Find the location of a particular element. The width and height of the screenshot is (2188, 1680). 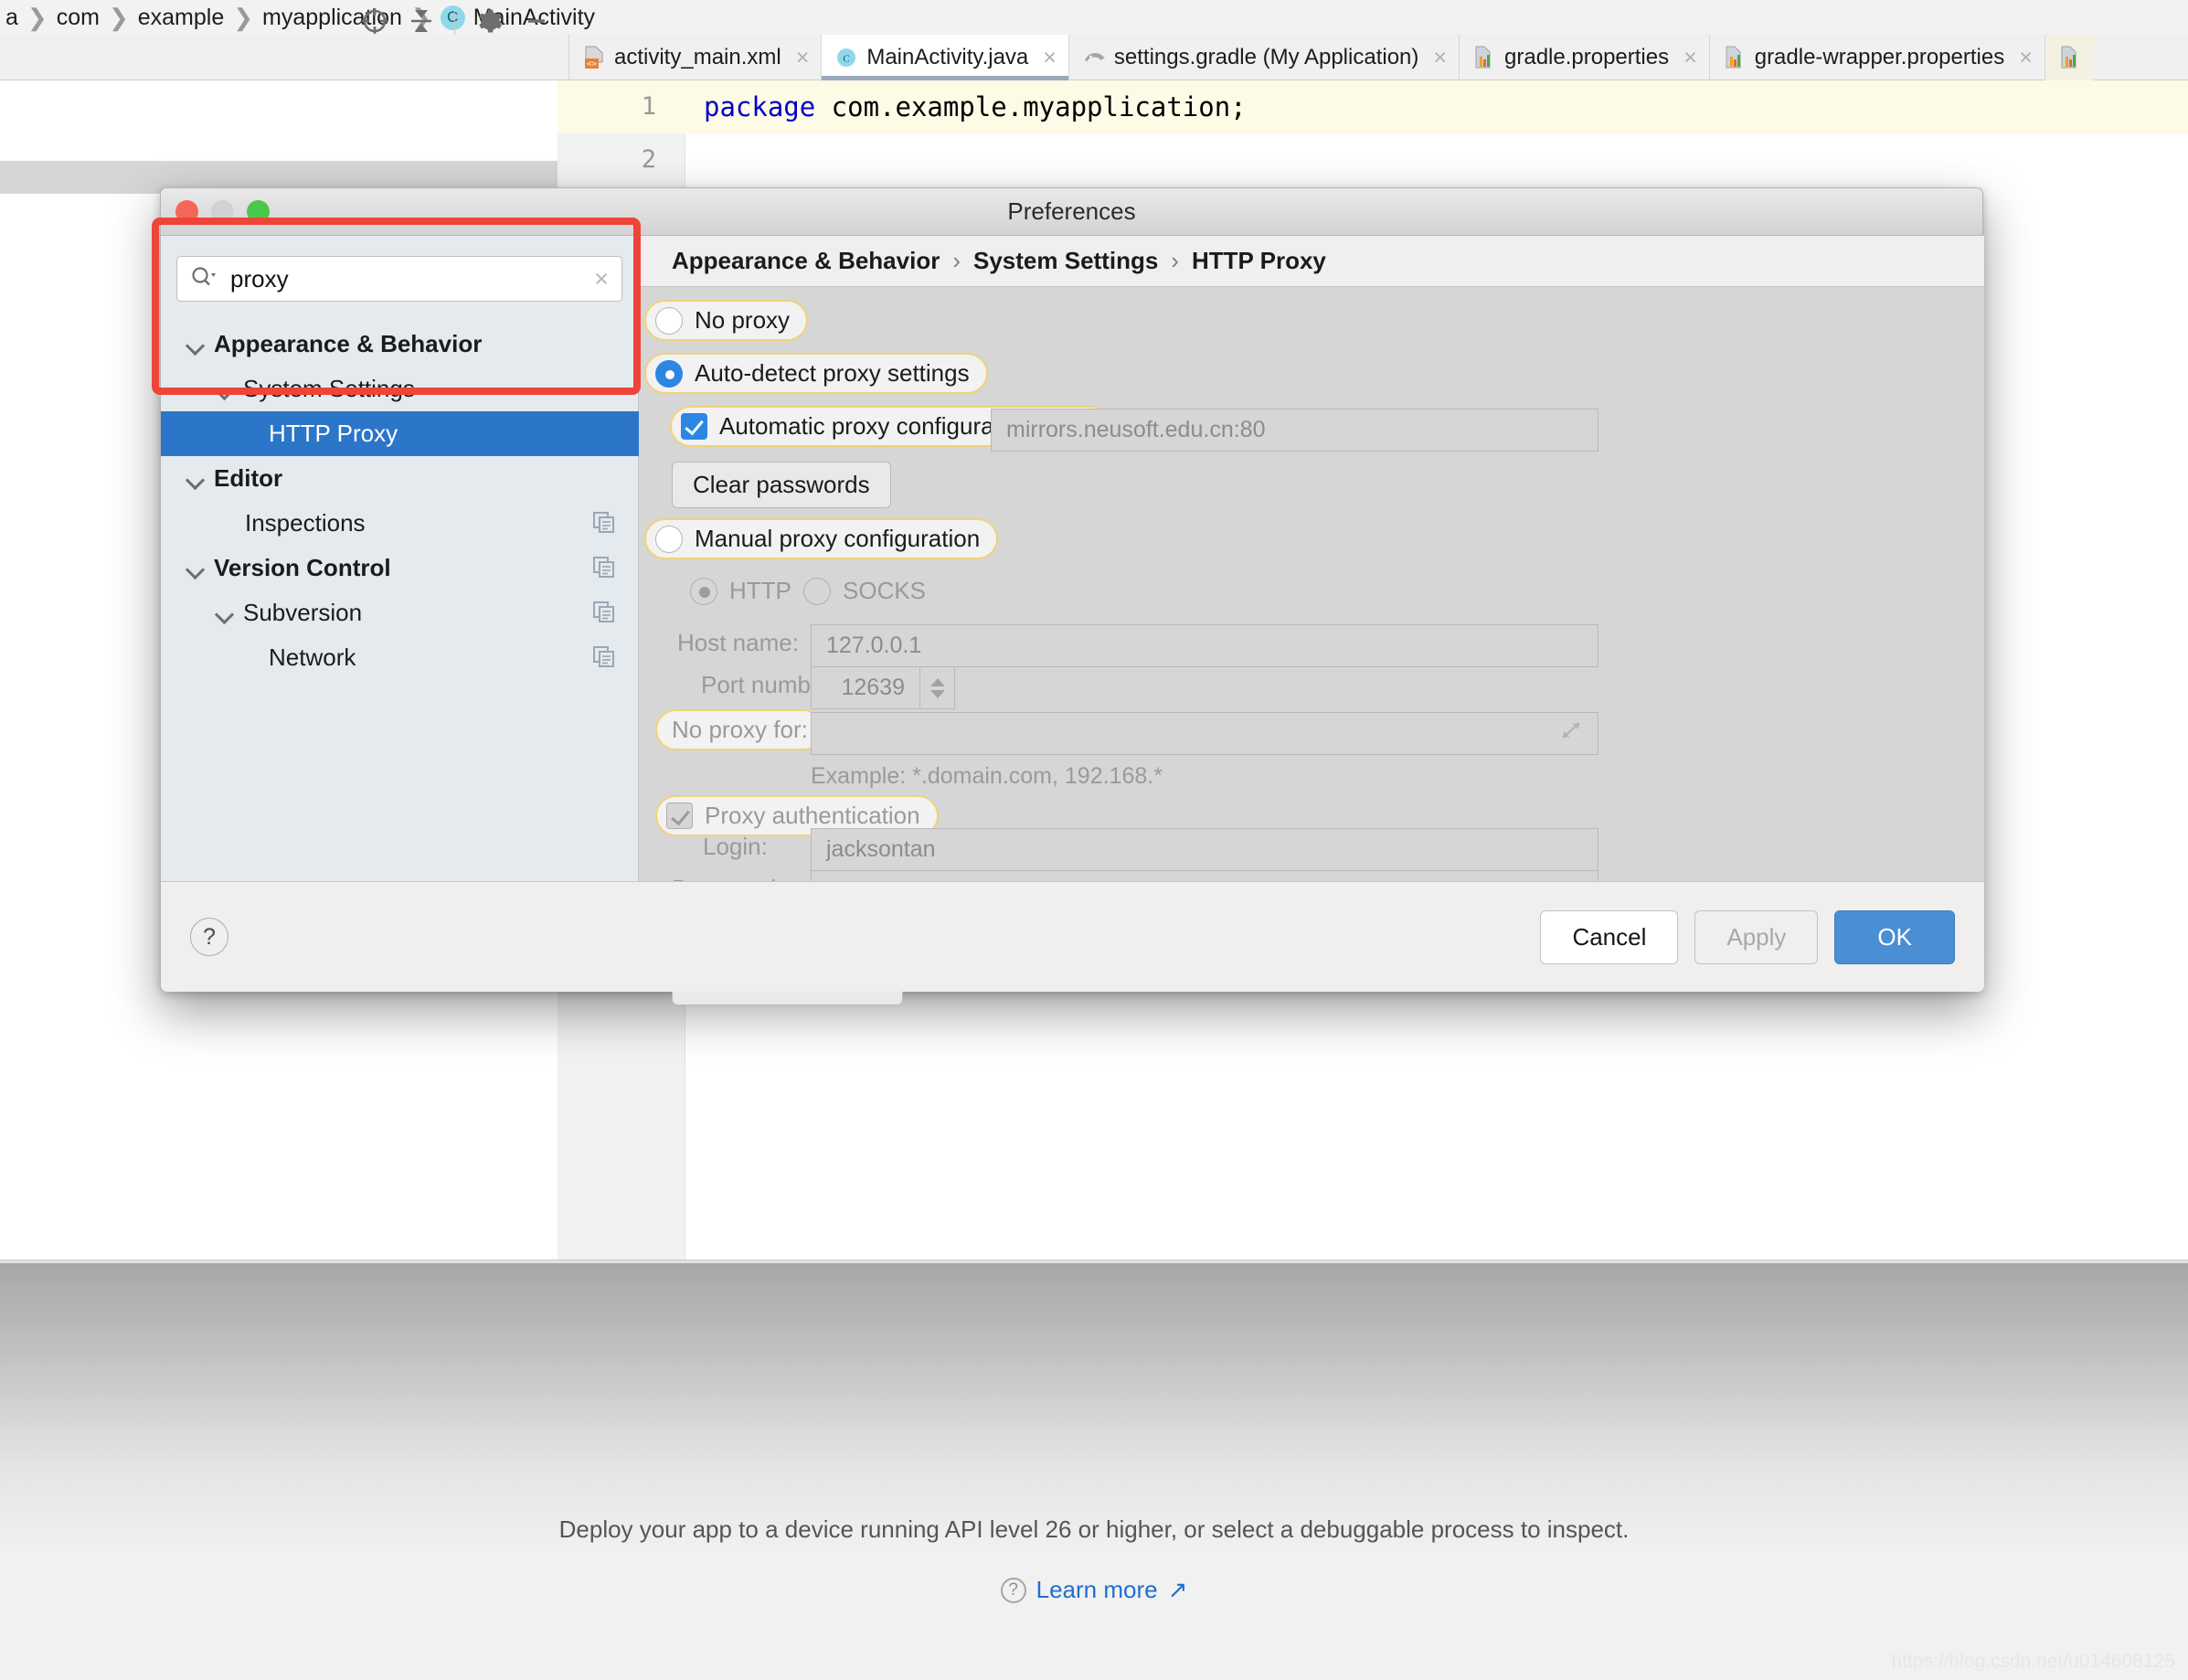

http-protocol-row: HTTP is located at coordinates (740, 591).